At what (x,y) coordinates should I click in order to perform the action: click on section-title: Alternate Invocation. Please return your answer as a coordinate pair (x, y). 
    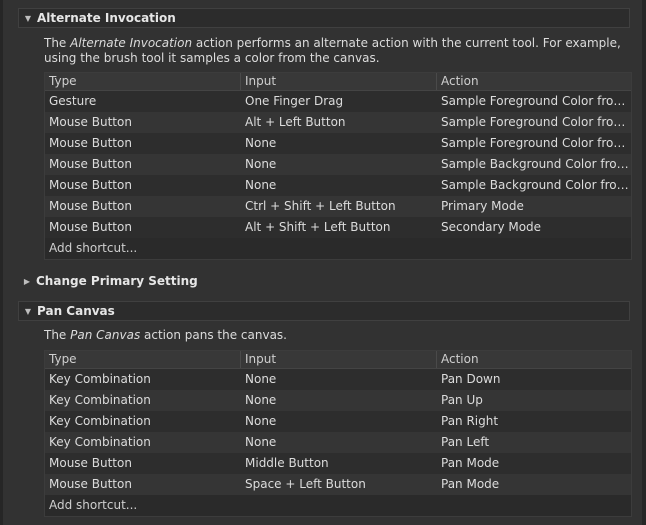
    Looking at the image, I should click on (106, 18).